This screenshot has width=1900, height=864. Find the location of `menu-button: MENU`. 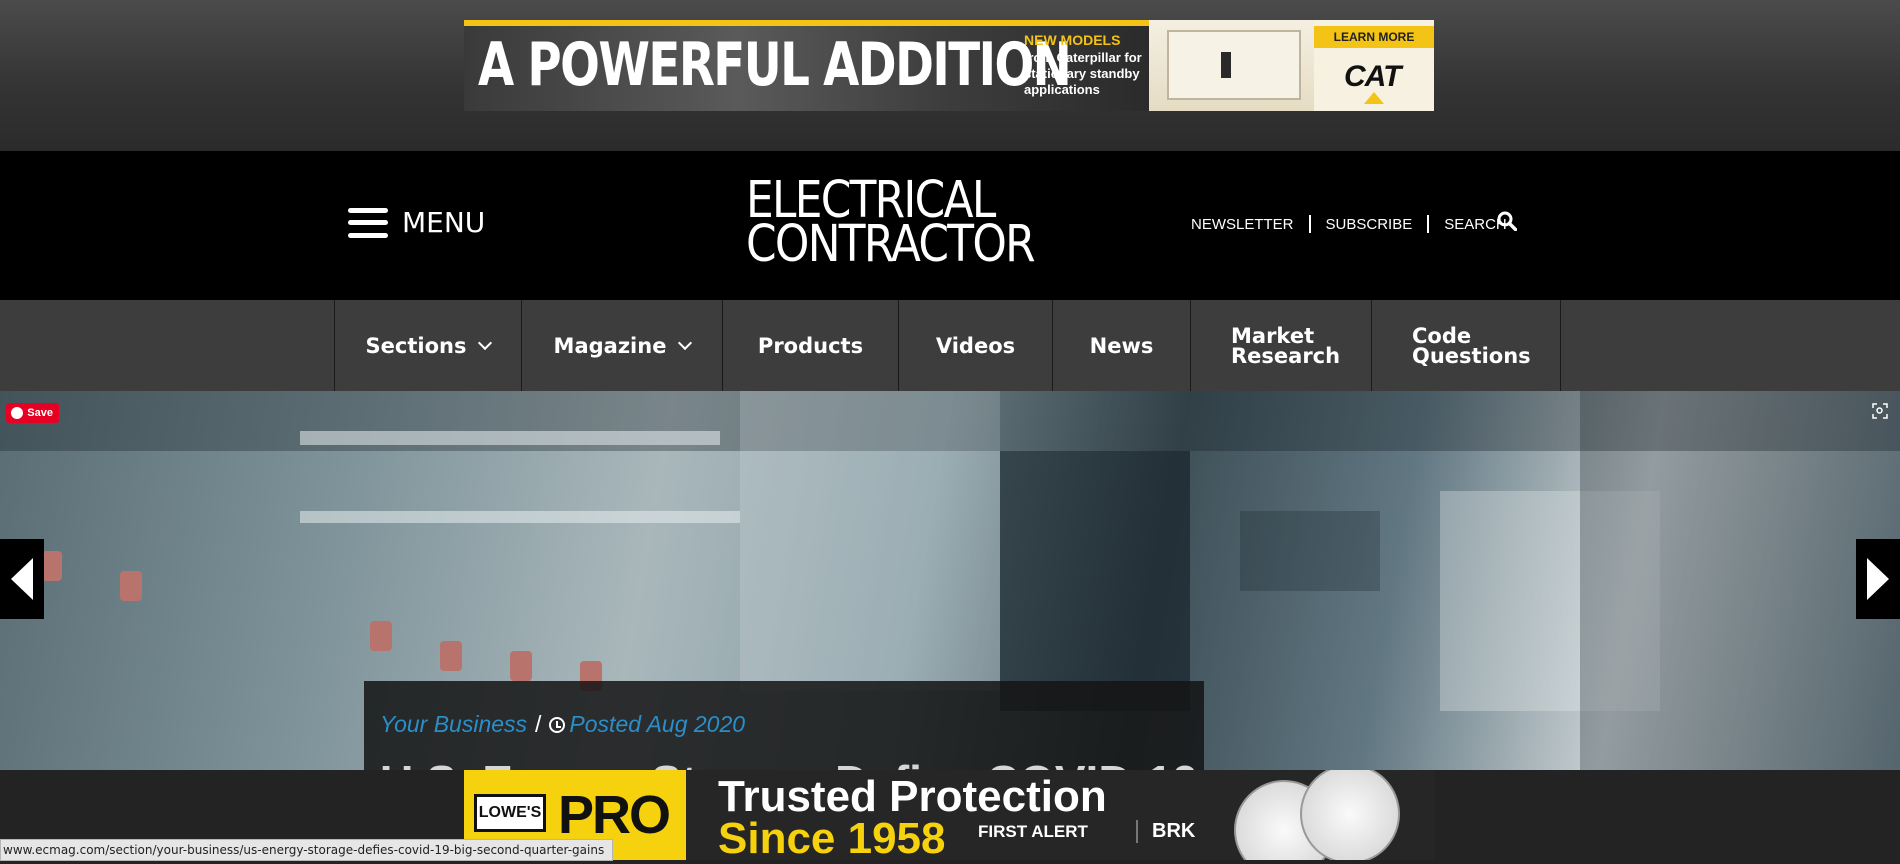

menu-button: MENU is located at coordinates (416, 222).